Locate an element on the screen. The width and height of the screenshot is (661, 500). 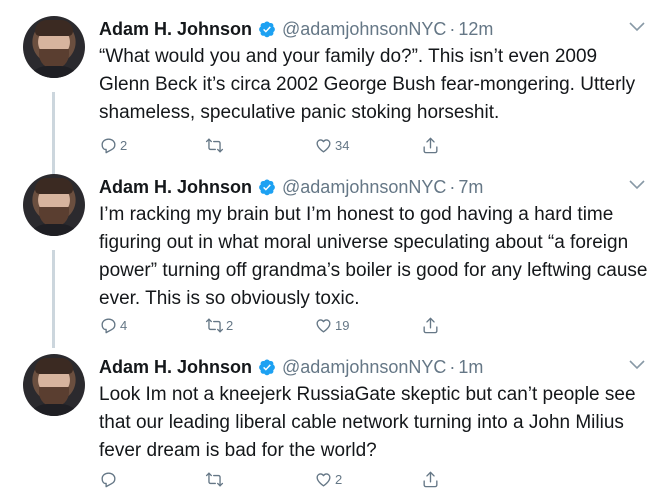
reply-count: 2 is located at coordinates (124, 145).